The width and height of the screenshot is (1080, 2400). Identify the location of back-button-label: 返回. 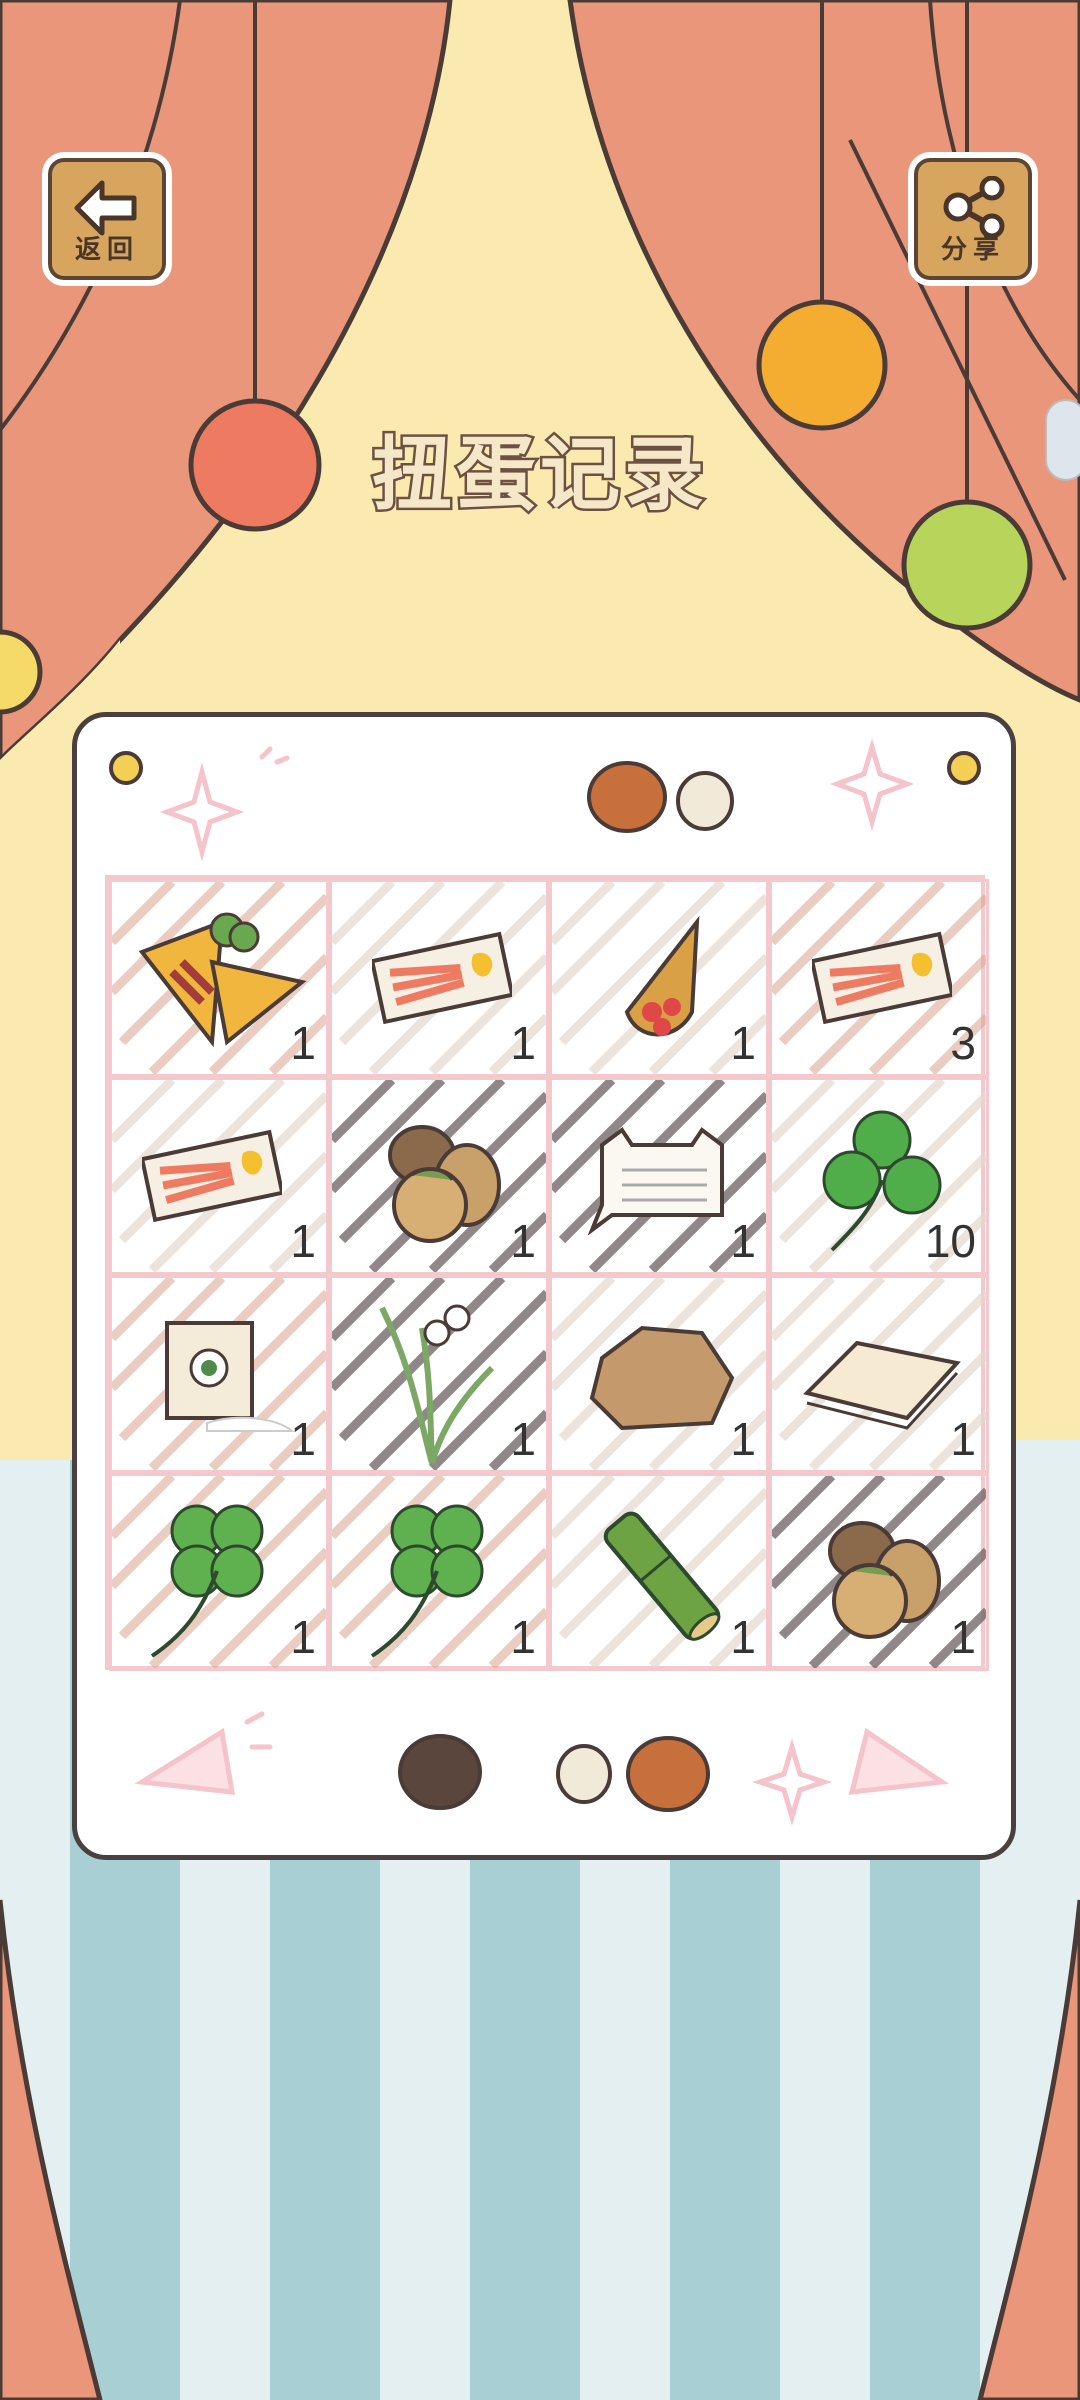
(106, 250).